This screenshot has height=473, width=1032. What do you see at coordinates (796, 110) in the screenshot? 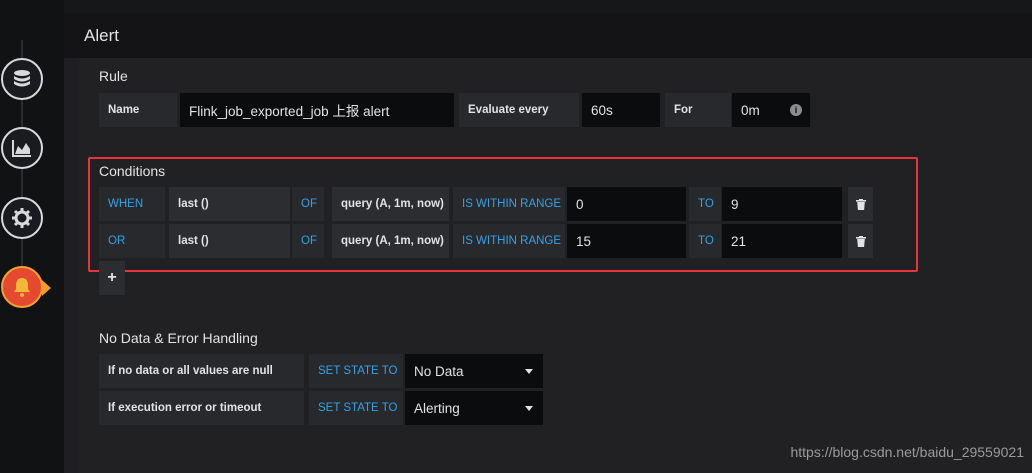
I see `info-icon: i` at bounding box center [796, 110].